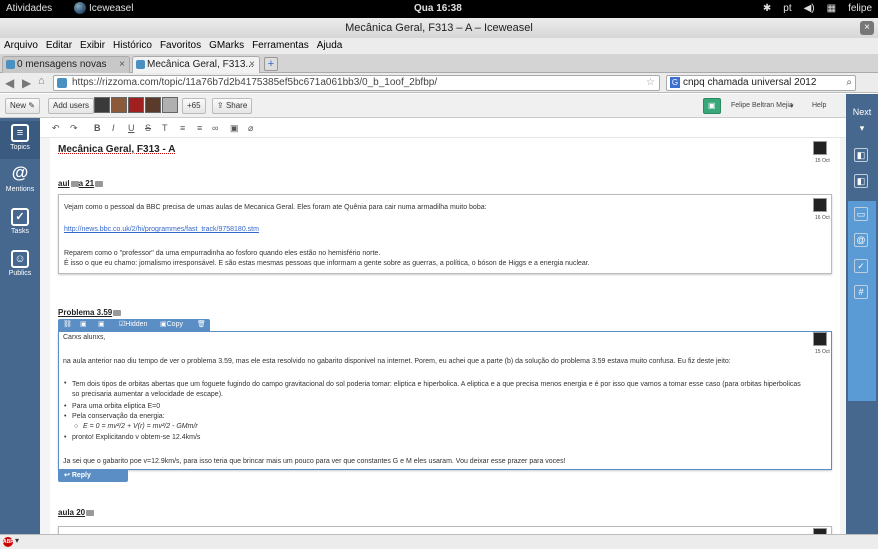 The width and height of the screenshot is (878, 549). Describe the element at coordinates (271, 64) in the screenshot. I see `new-tab-button: +` at that location.